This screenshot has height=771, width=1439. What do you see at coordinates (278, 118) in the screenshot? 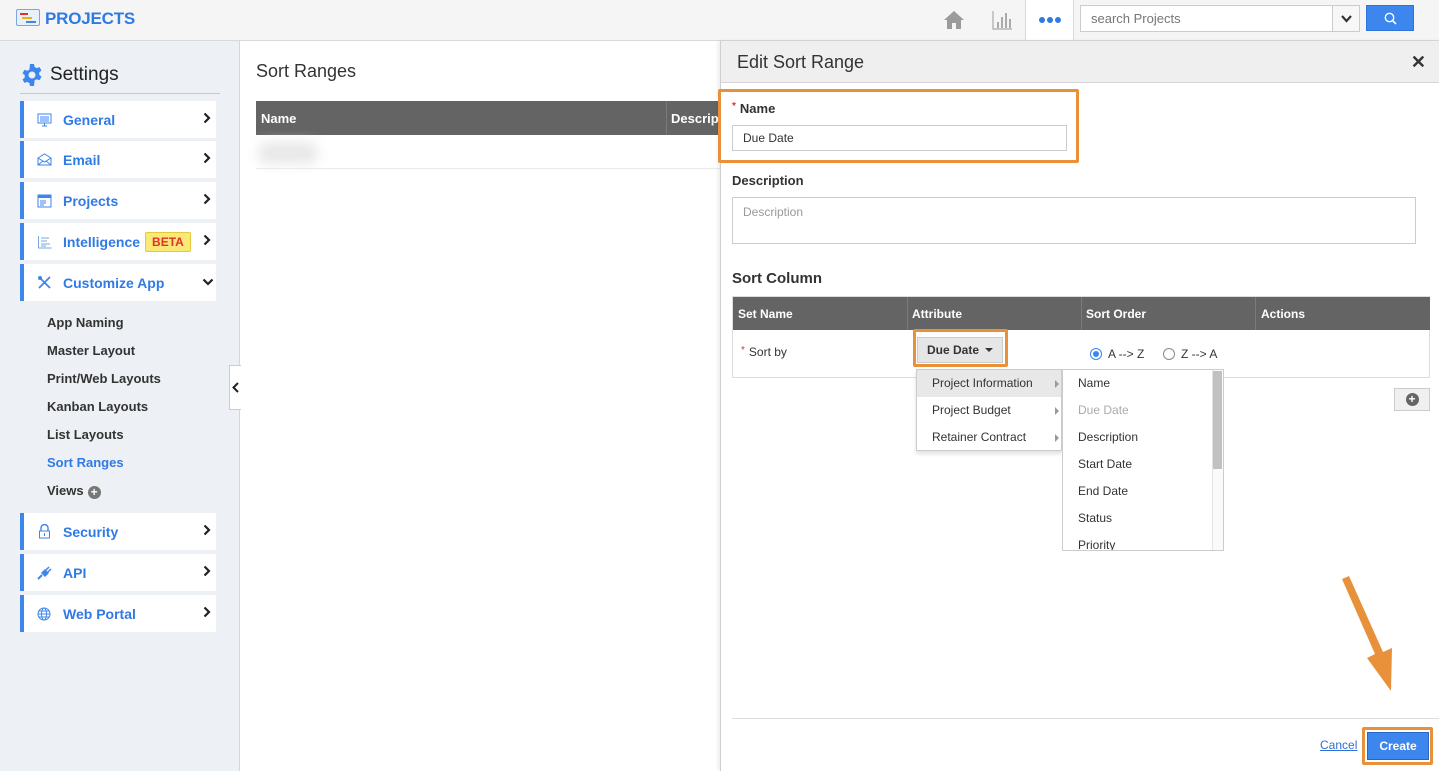
I see `column-header-name: Name` at bounding box center [278, 118].